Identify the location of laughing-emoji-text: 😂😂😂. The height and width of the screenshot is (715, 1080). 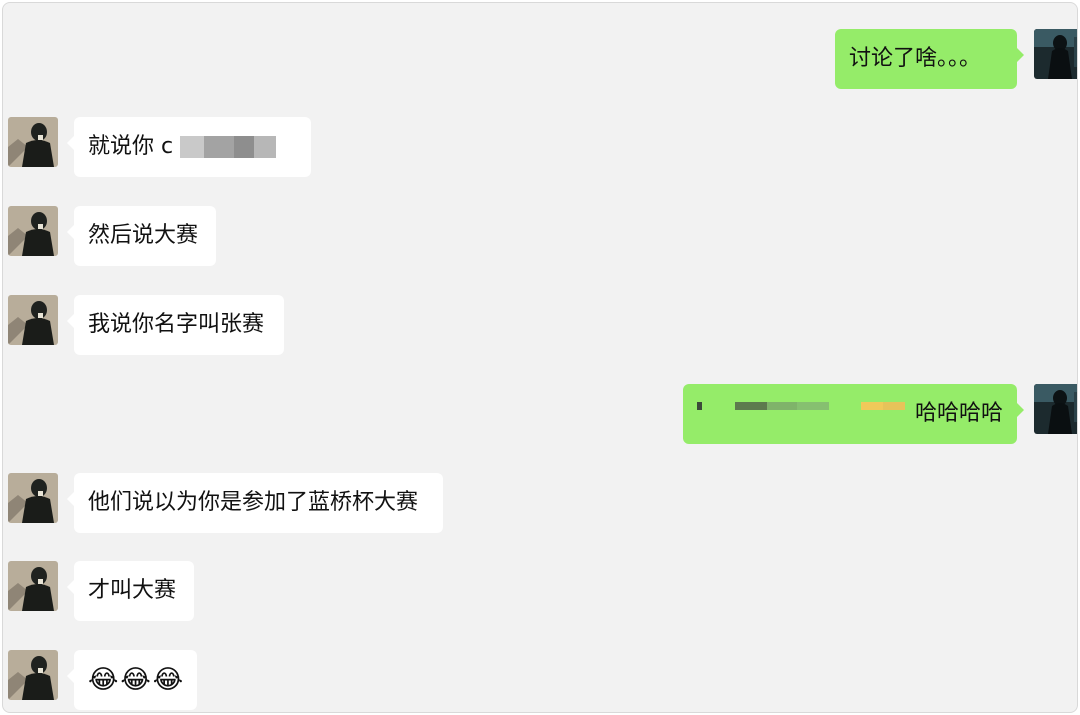
(137, 680).